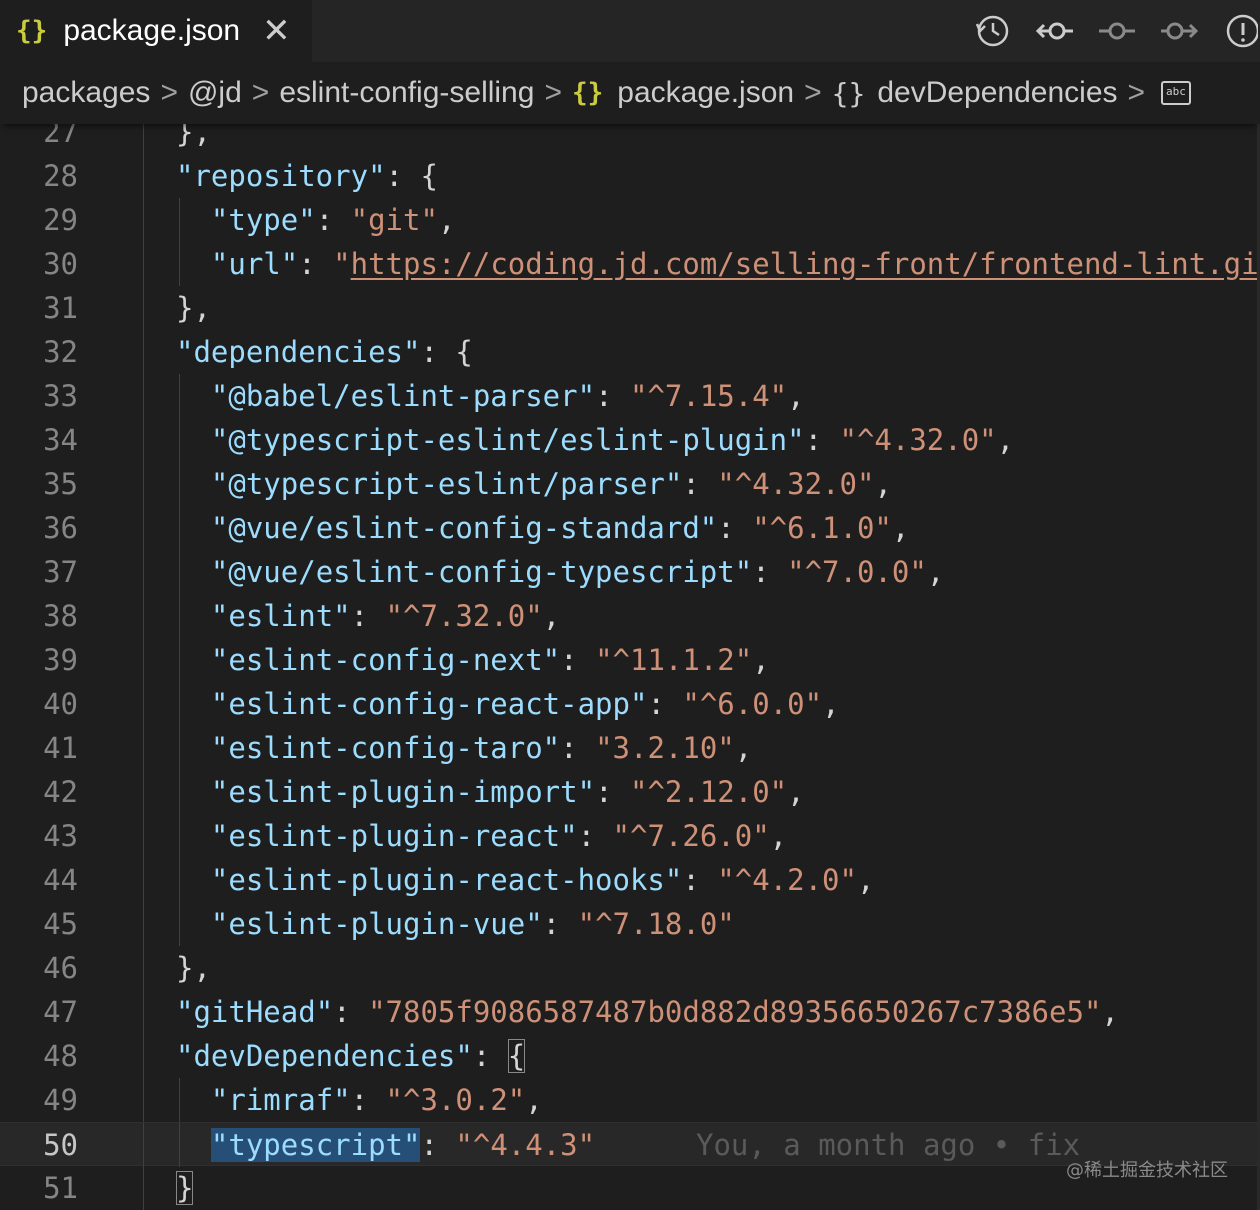 This screenshot has width=1260, height=1210. I want to click on code-text: "eslint-plugin-react-hooks": "^4.2.0",, so click(542, 880).